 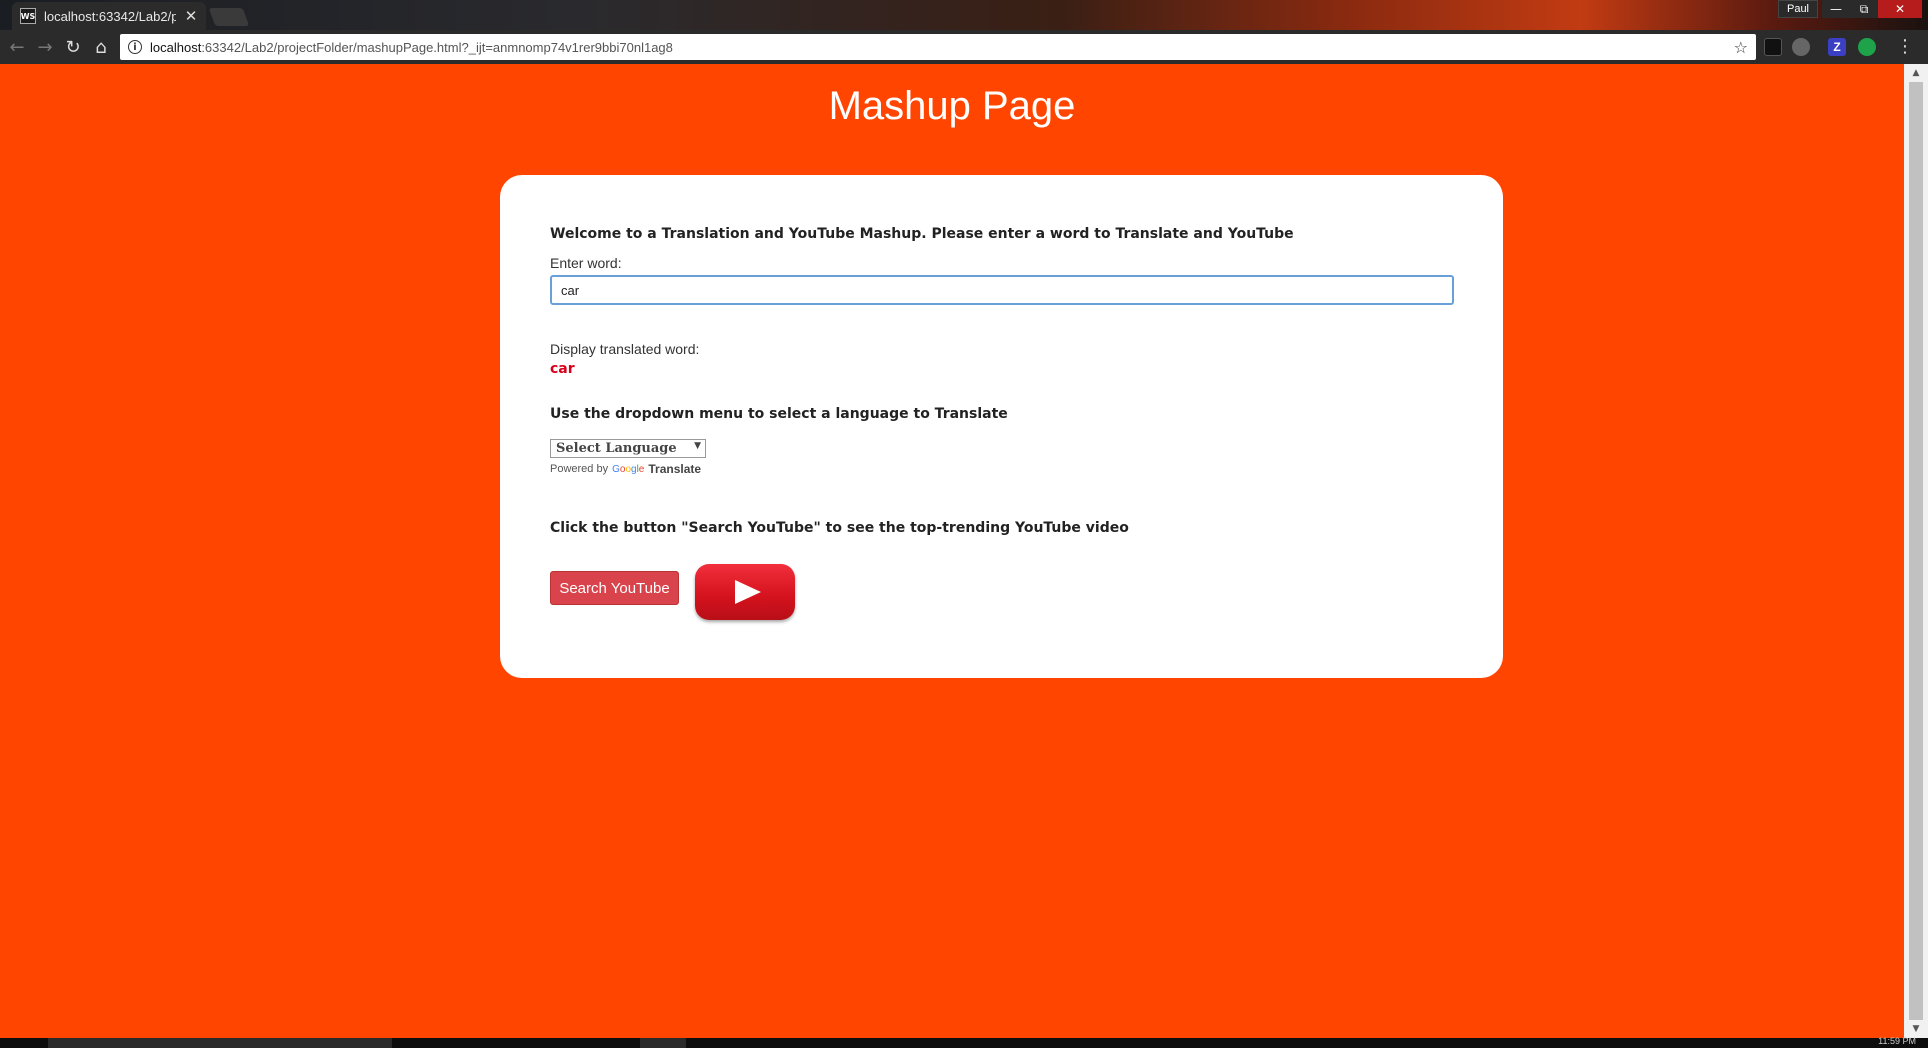 I want to click on tab-title: localhost:63342/Lab2/pr, so click(x=110, y=16).